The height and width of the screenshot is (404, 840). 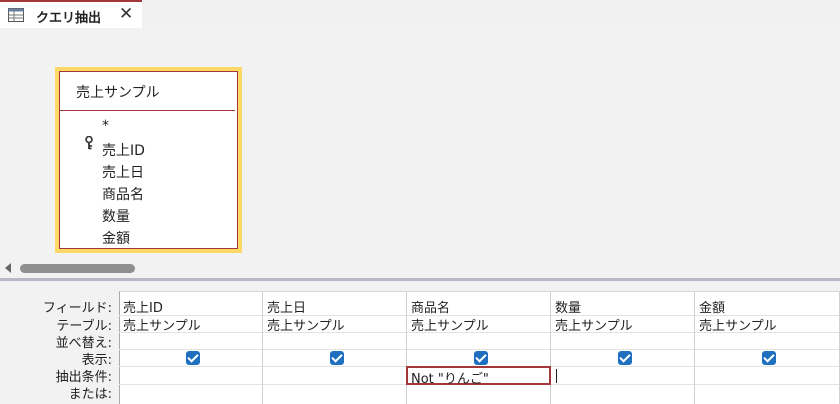 I want to click on field-list-item-sales-id: 売上ID, so click(x=123, y=150).